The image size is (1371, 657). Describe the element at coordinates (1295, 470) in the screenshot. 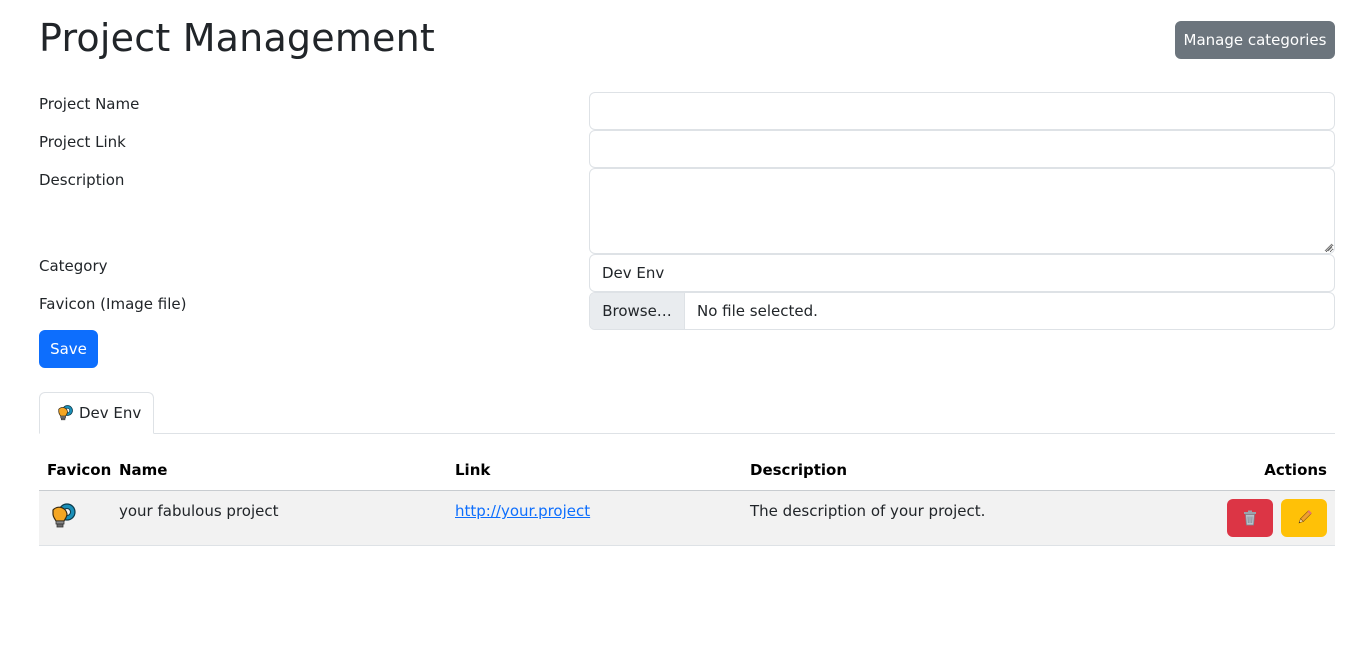

I see `column-header-actions: Actions` at that location.